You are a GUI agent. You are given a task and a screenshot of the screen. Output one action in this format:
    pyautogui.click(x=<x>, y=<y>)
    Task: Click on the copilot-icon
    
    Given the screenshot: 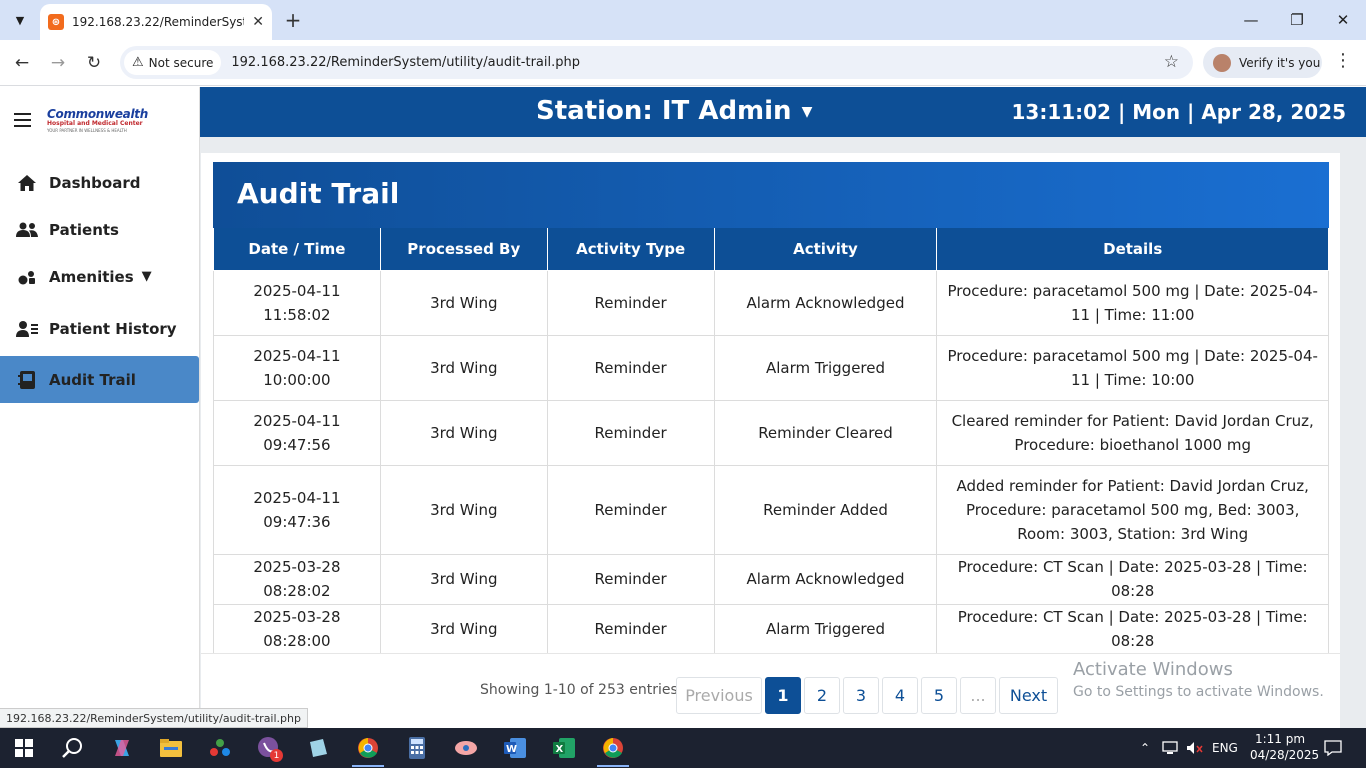 What is the action you would take?
    pyautogui.click(x=122, y=748)
    